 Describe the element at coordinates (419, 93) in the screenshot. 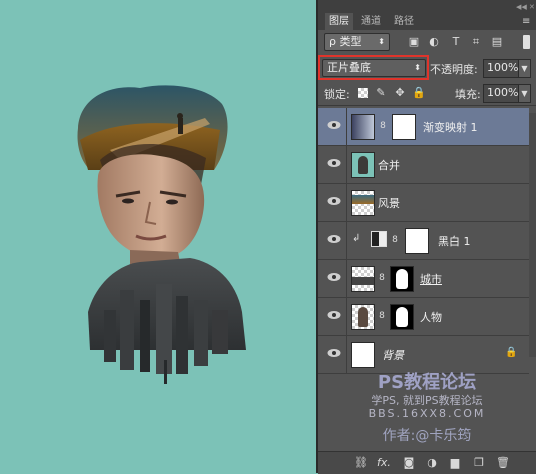

I see `lock-all-icon: 🔒` at that location.